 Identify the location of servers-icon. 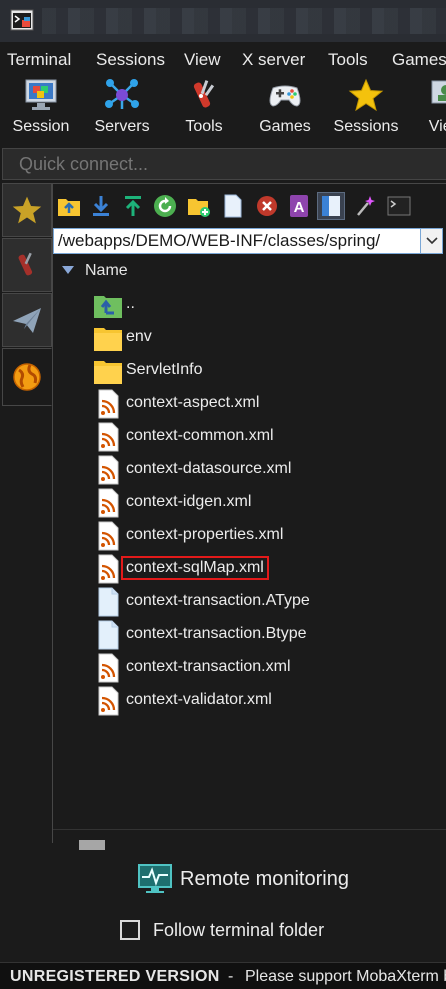
(122, 94).